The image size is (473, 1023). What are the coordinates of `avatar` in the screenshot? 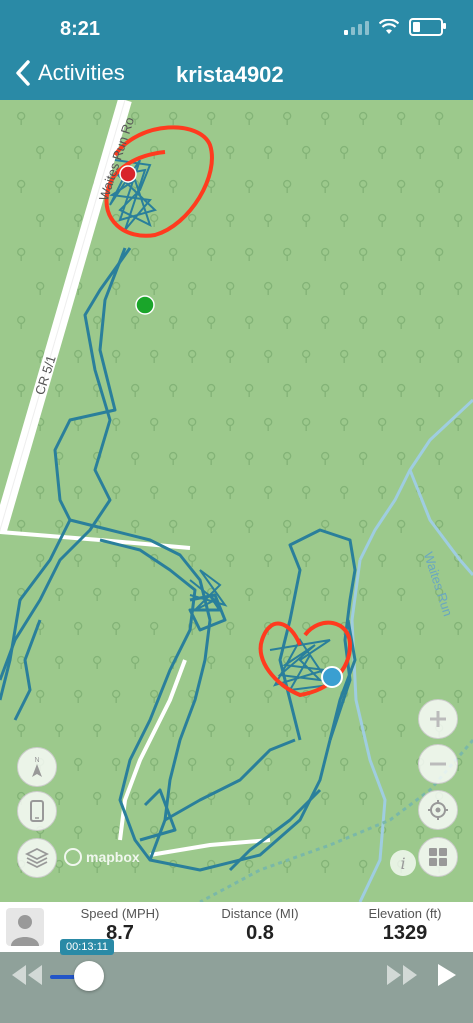 It's located at (25, 927).